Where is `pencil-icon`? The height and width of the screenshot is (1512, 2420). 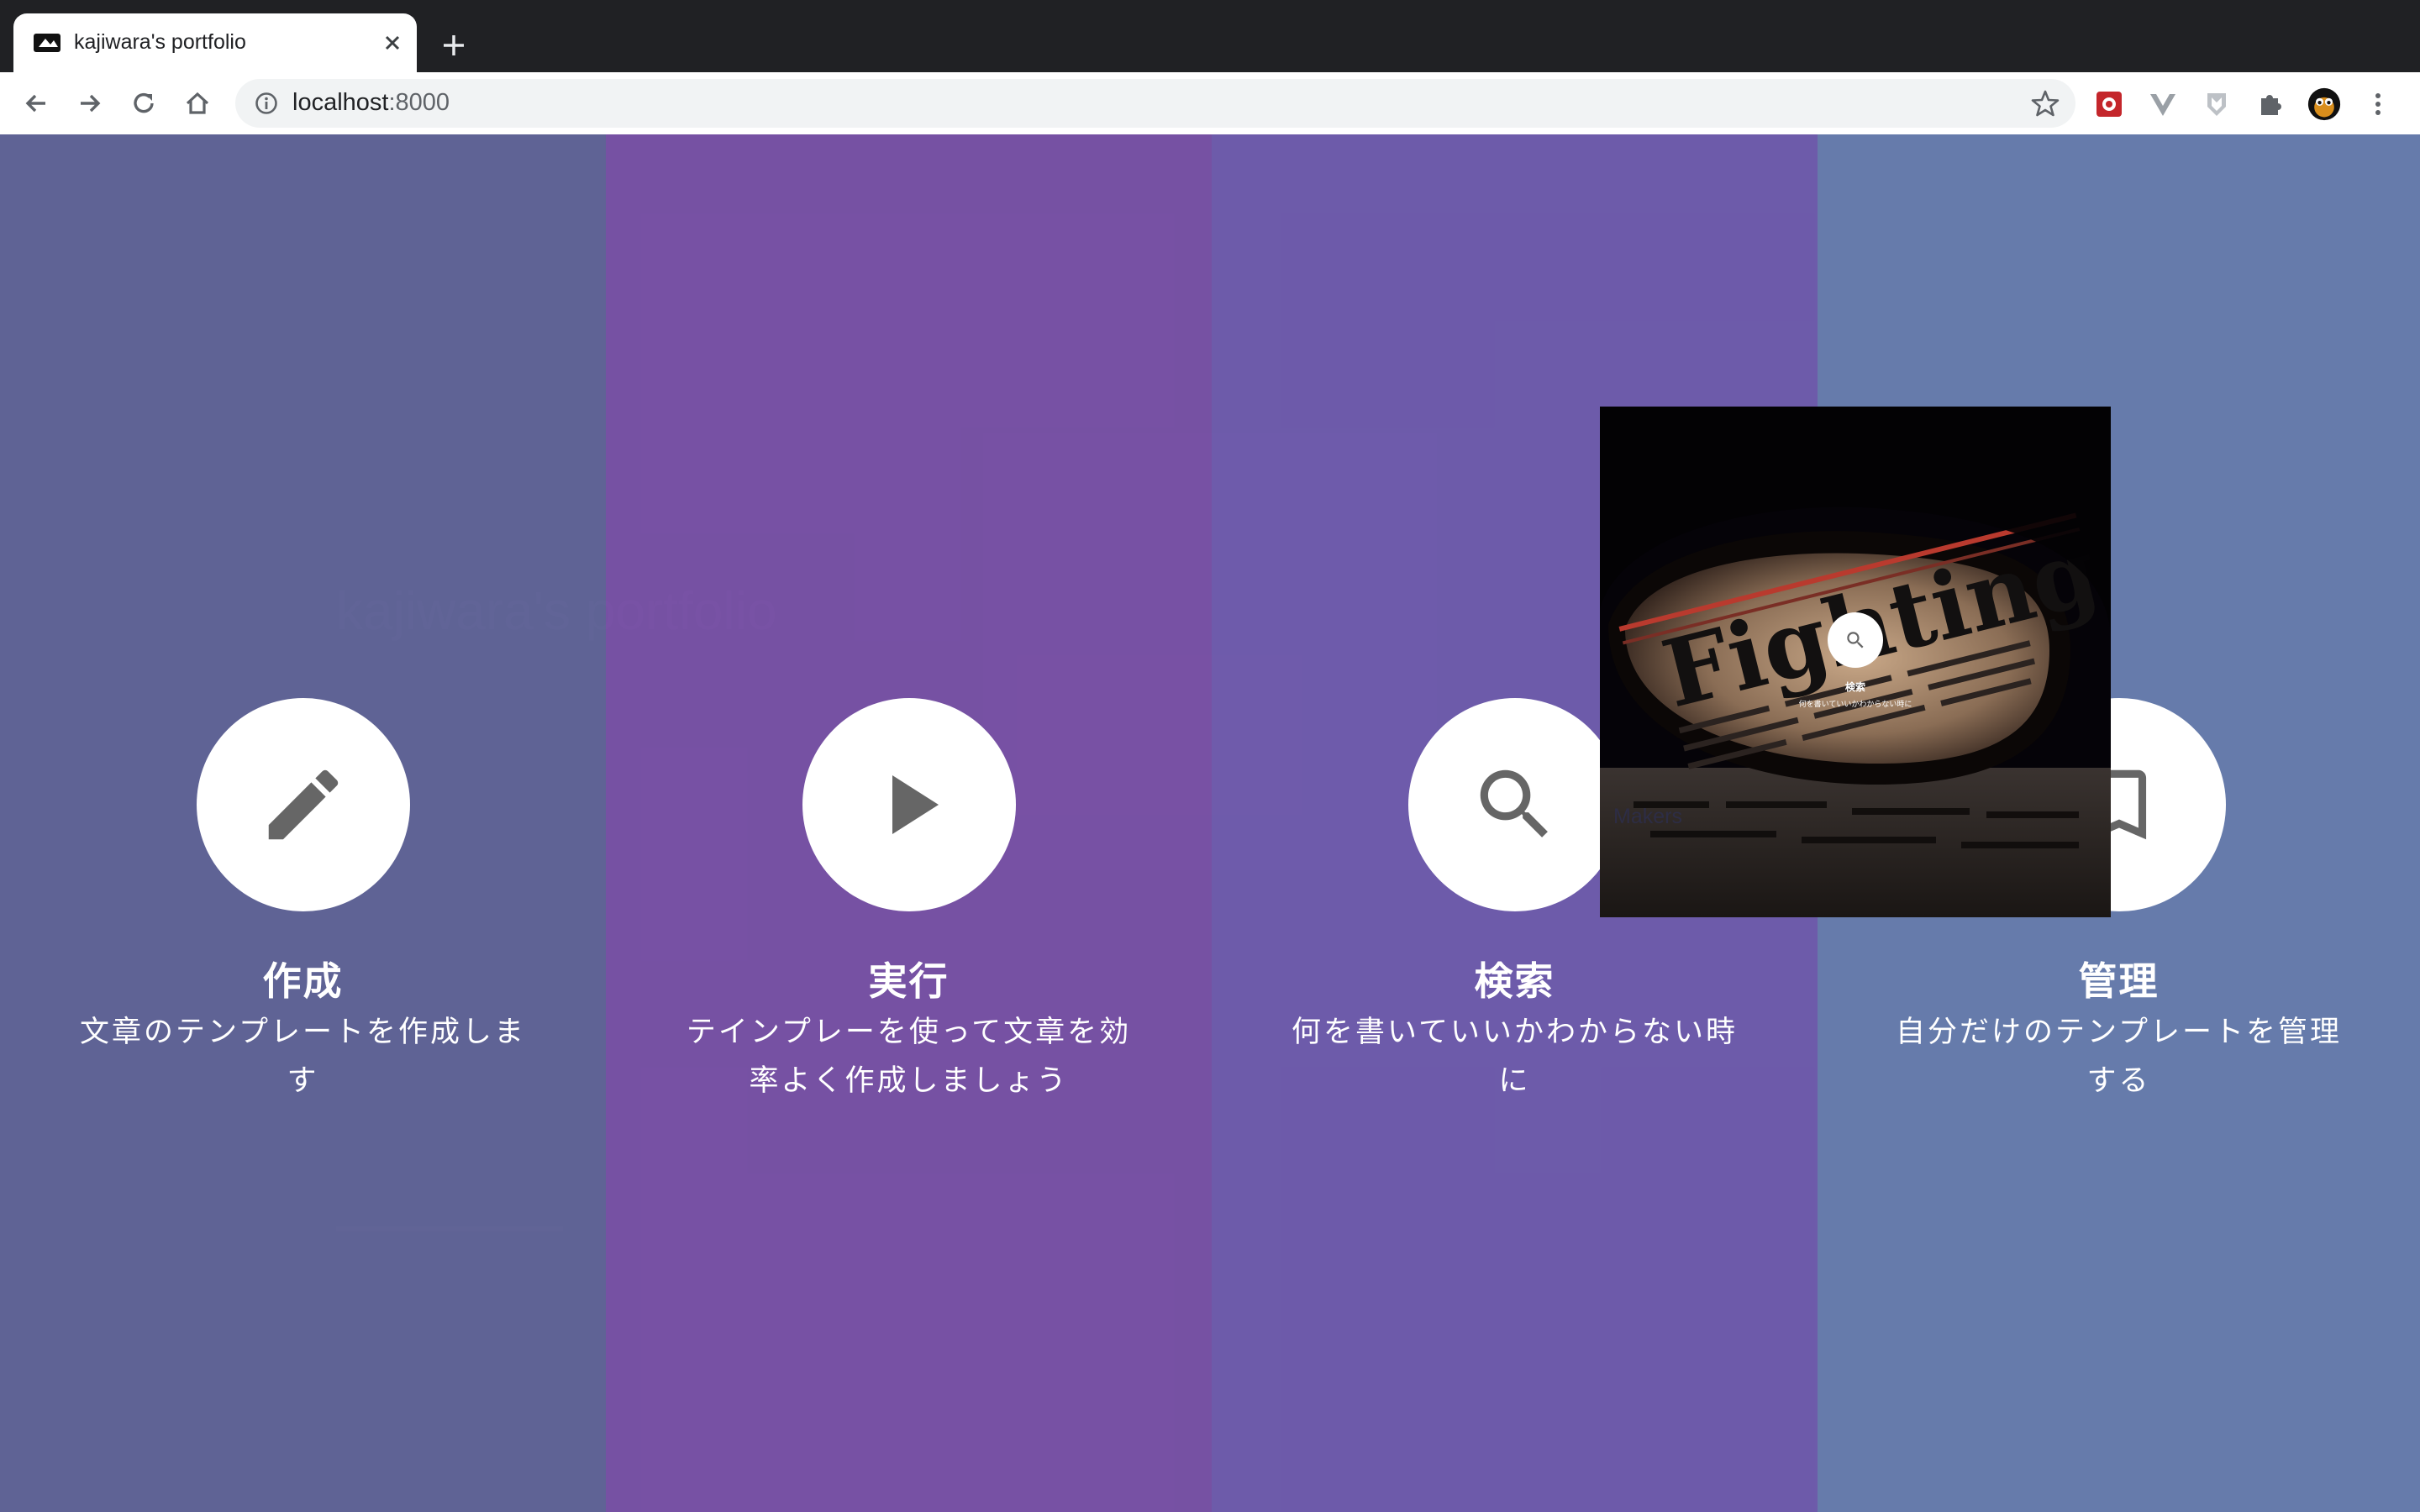 pencil-icon is located at coordinates (303, 804).